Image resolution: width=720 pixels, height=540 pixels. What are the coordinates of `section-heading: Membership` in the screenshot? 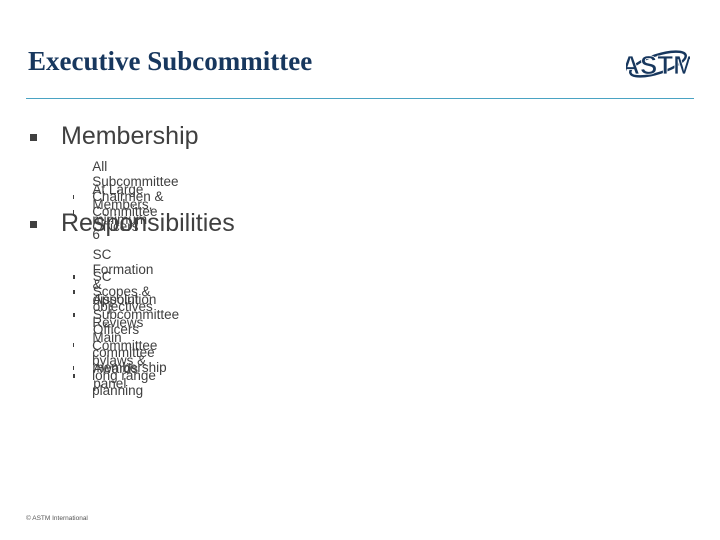 It's located at (130, 136).